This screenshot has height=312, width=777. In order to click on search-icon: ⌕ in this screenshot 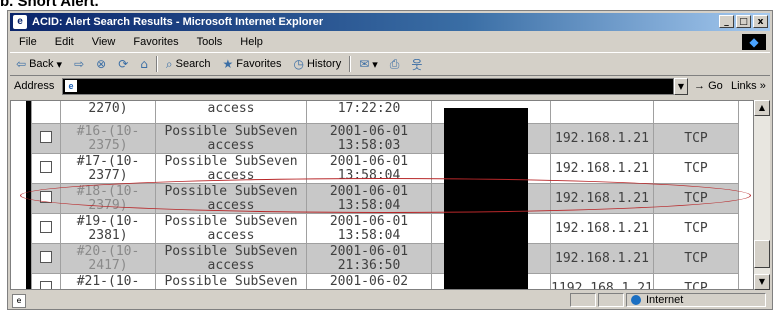, I will do `click(169, 63)`.